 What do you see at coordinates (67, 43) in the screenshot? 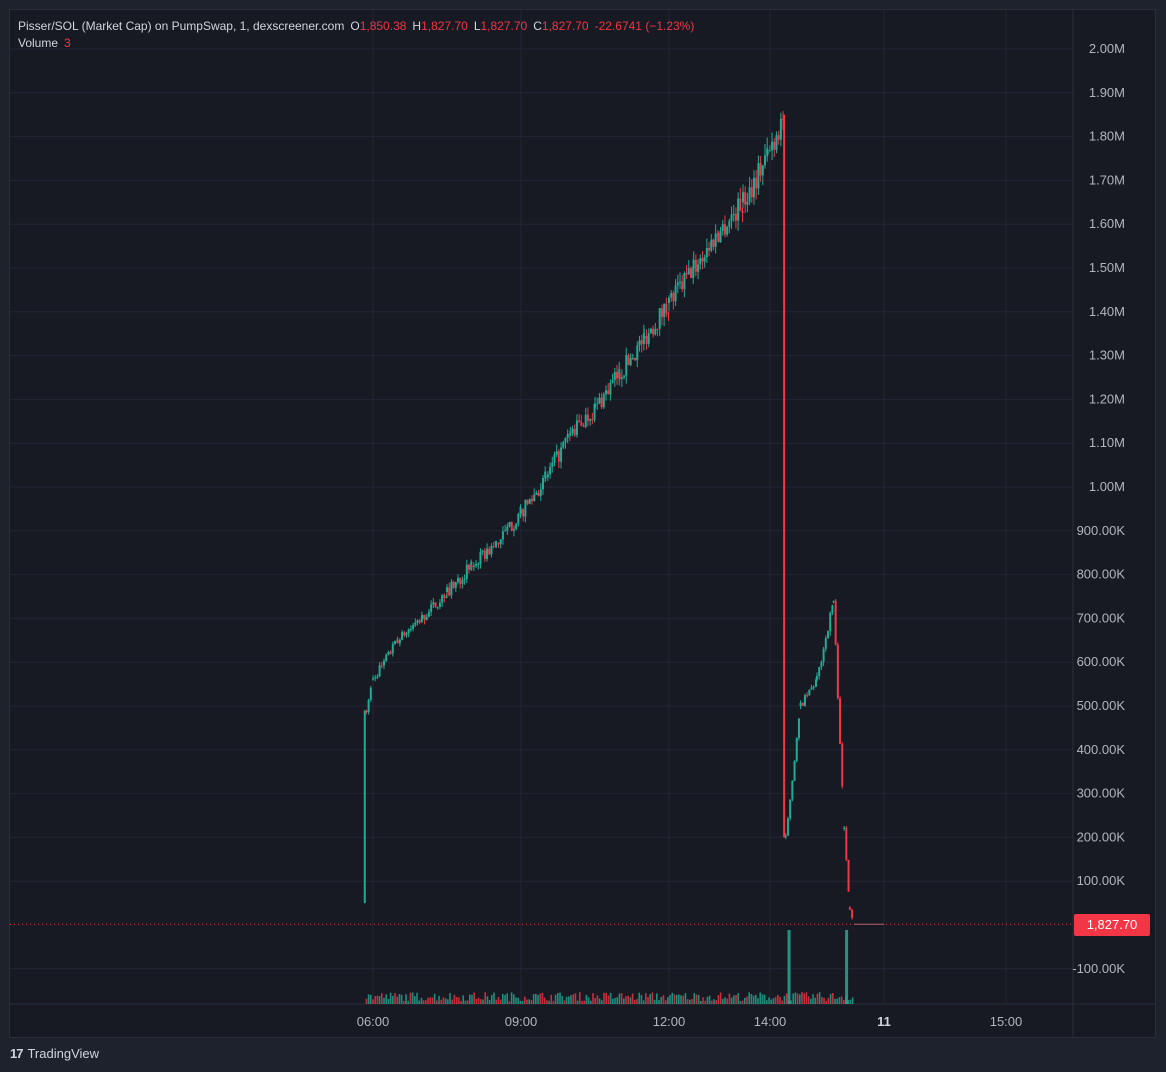
I see `volume-value: 3` at bounding box center [67, 43].